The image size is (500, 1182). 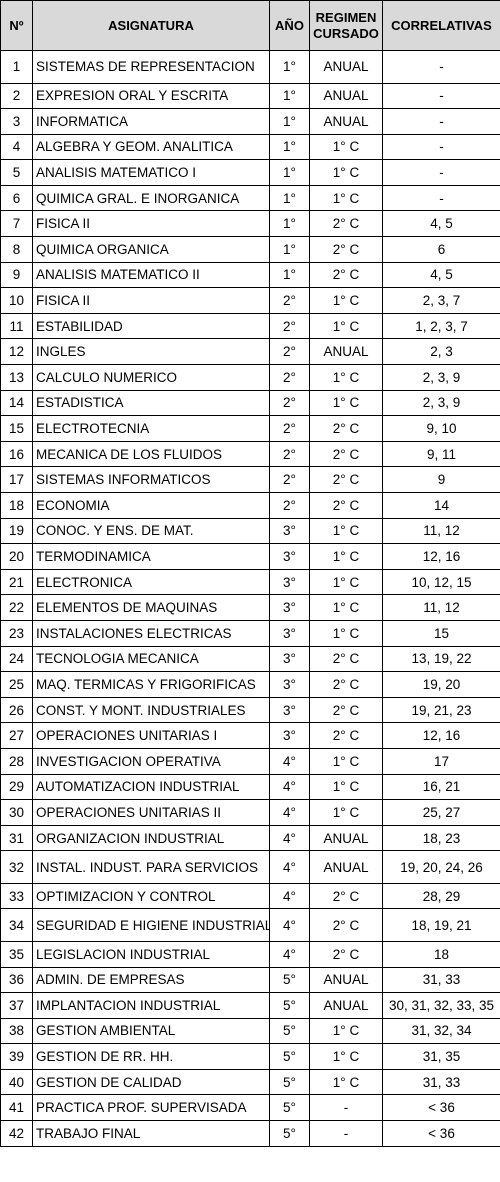 I want to click on row-asignatura: GESTION AMBIENTAL, so click(x=151, y=1031).